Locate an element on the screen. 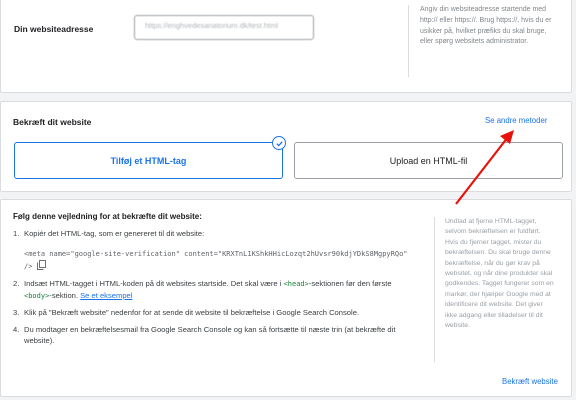 The height and width of the screenshot is (400, 576). step-number: 3. is located at coordinates (16, 312).